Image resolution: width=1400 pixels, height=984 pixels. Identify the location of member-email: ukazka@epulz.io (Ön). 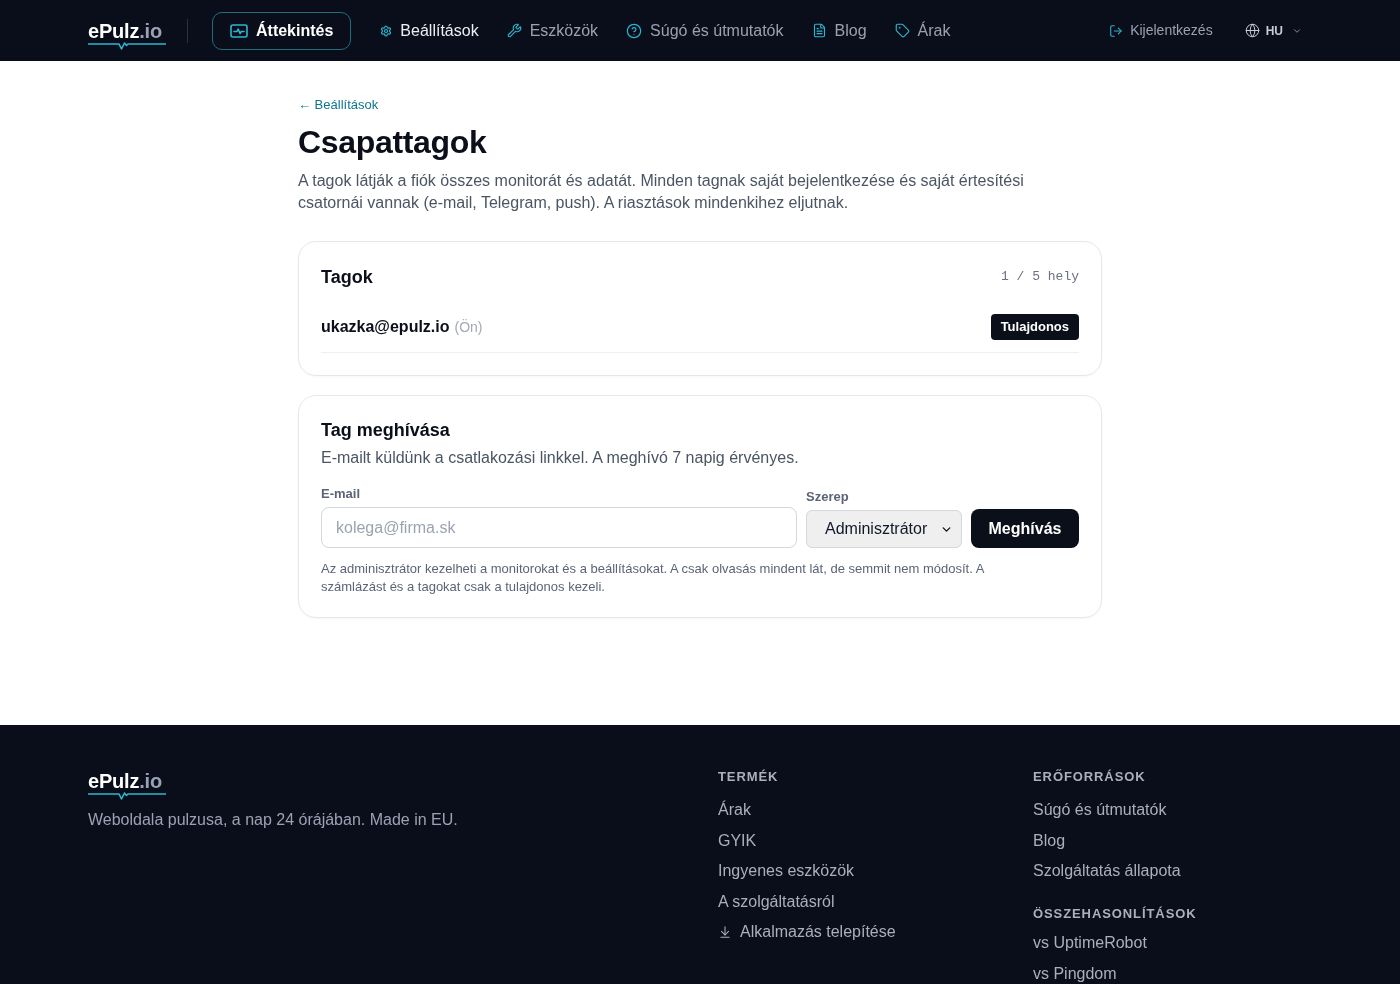
(402, 327).